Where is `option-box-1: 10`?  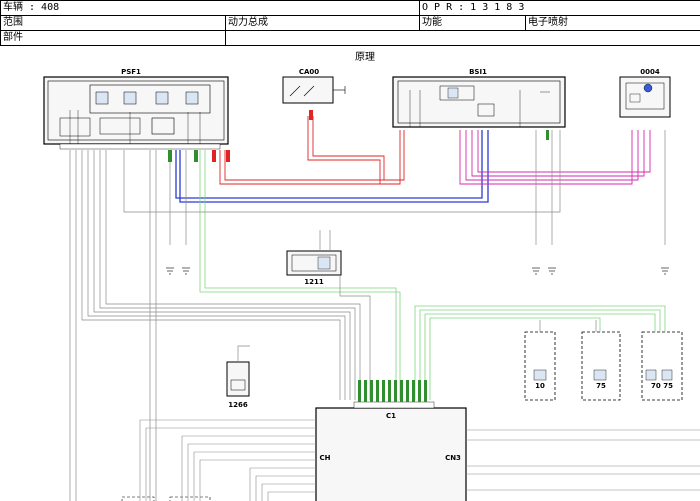 option-box-1: 10 is located at coordinates (540, 366).